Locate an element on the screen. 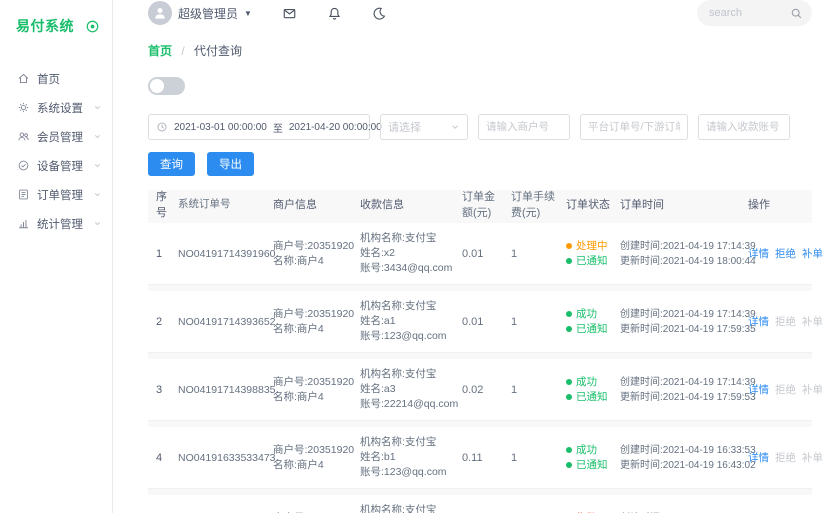 This screenshot has width=827, height=513. date-start-value: 2021-03-01 00:00:00 is located at coordinates (220, 127).